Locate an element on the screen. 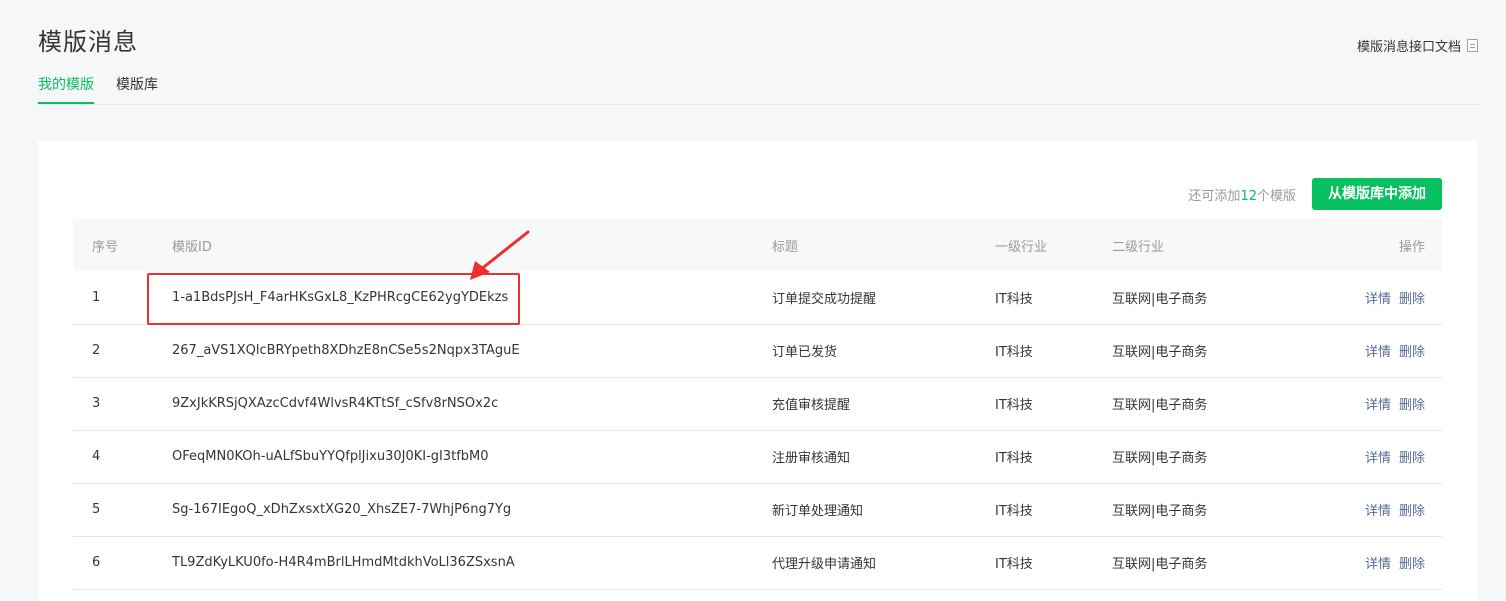 Image resolution: width=1506 pixels, height=601 pixels. template-quota: 还可添加12个模版 is located at coordinates (1242, 194).